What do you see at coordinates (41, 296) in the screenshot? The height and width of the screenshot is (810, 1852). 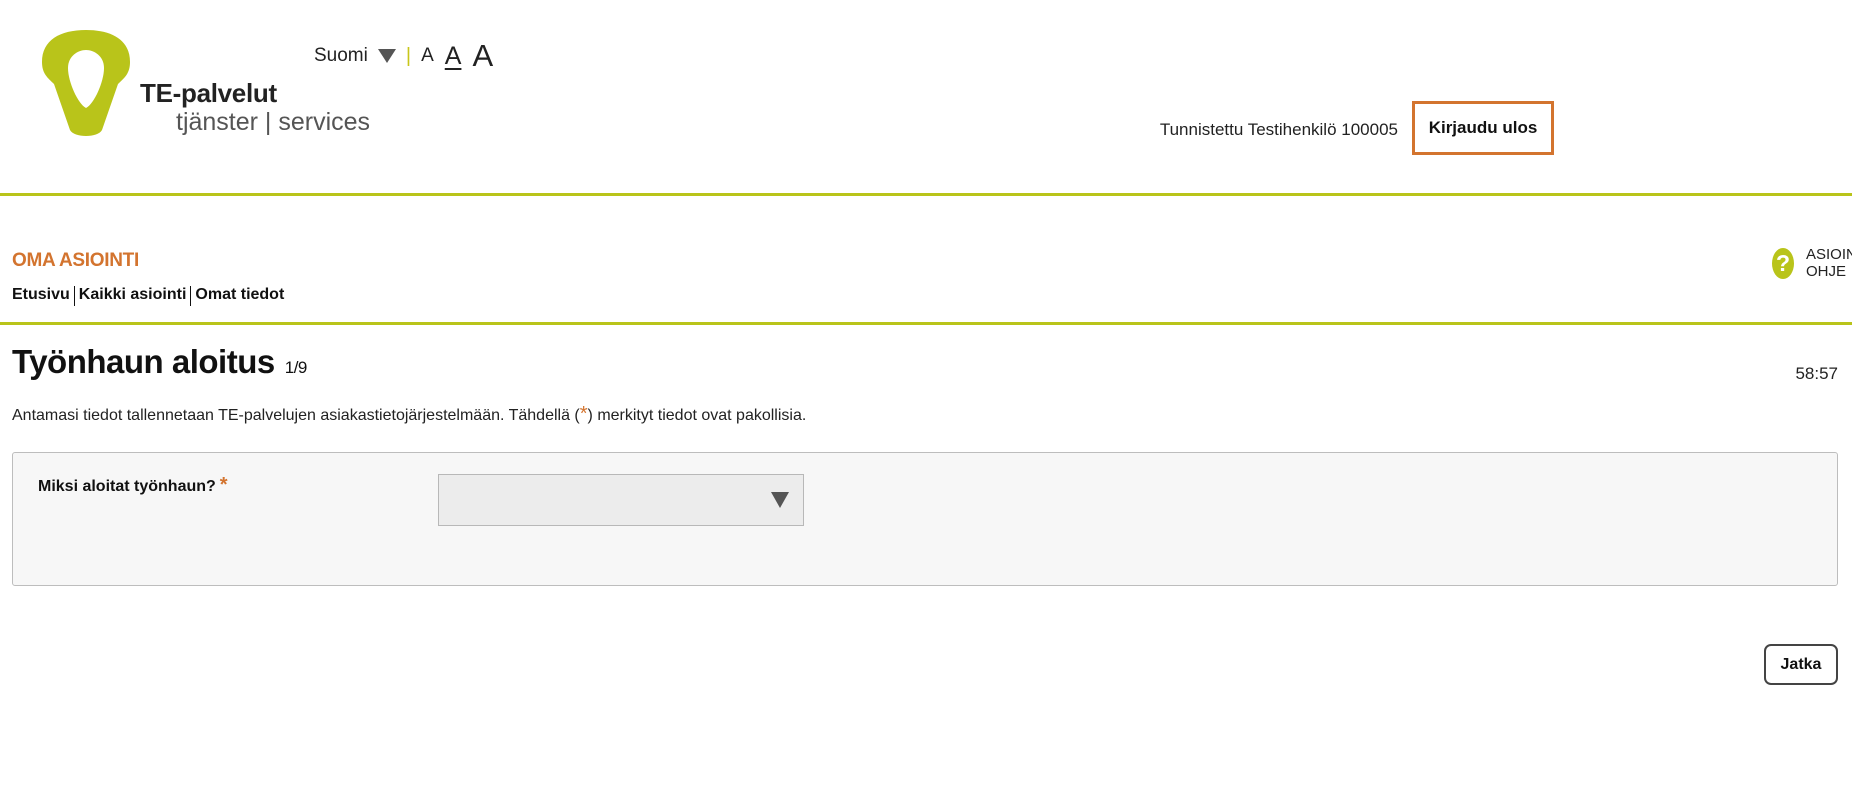 I see `nav-item-etusivu: Etusivu` at bounding box center [41, 296].